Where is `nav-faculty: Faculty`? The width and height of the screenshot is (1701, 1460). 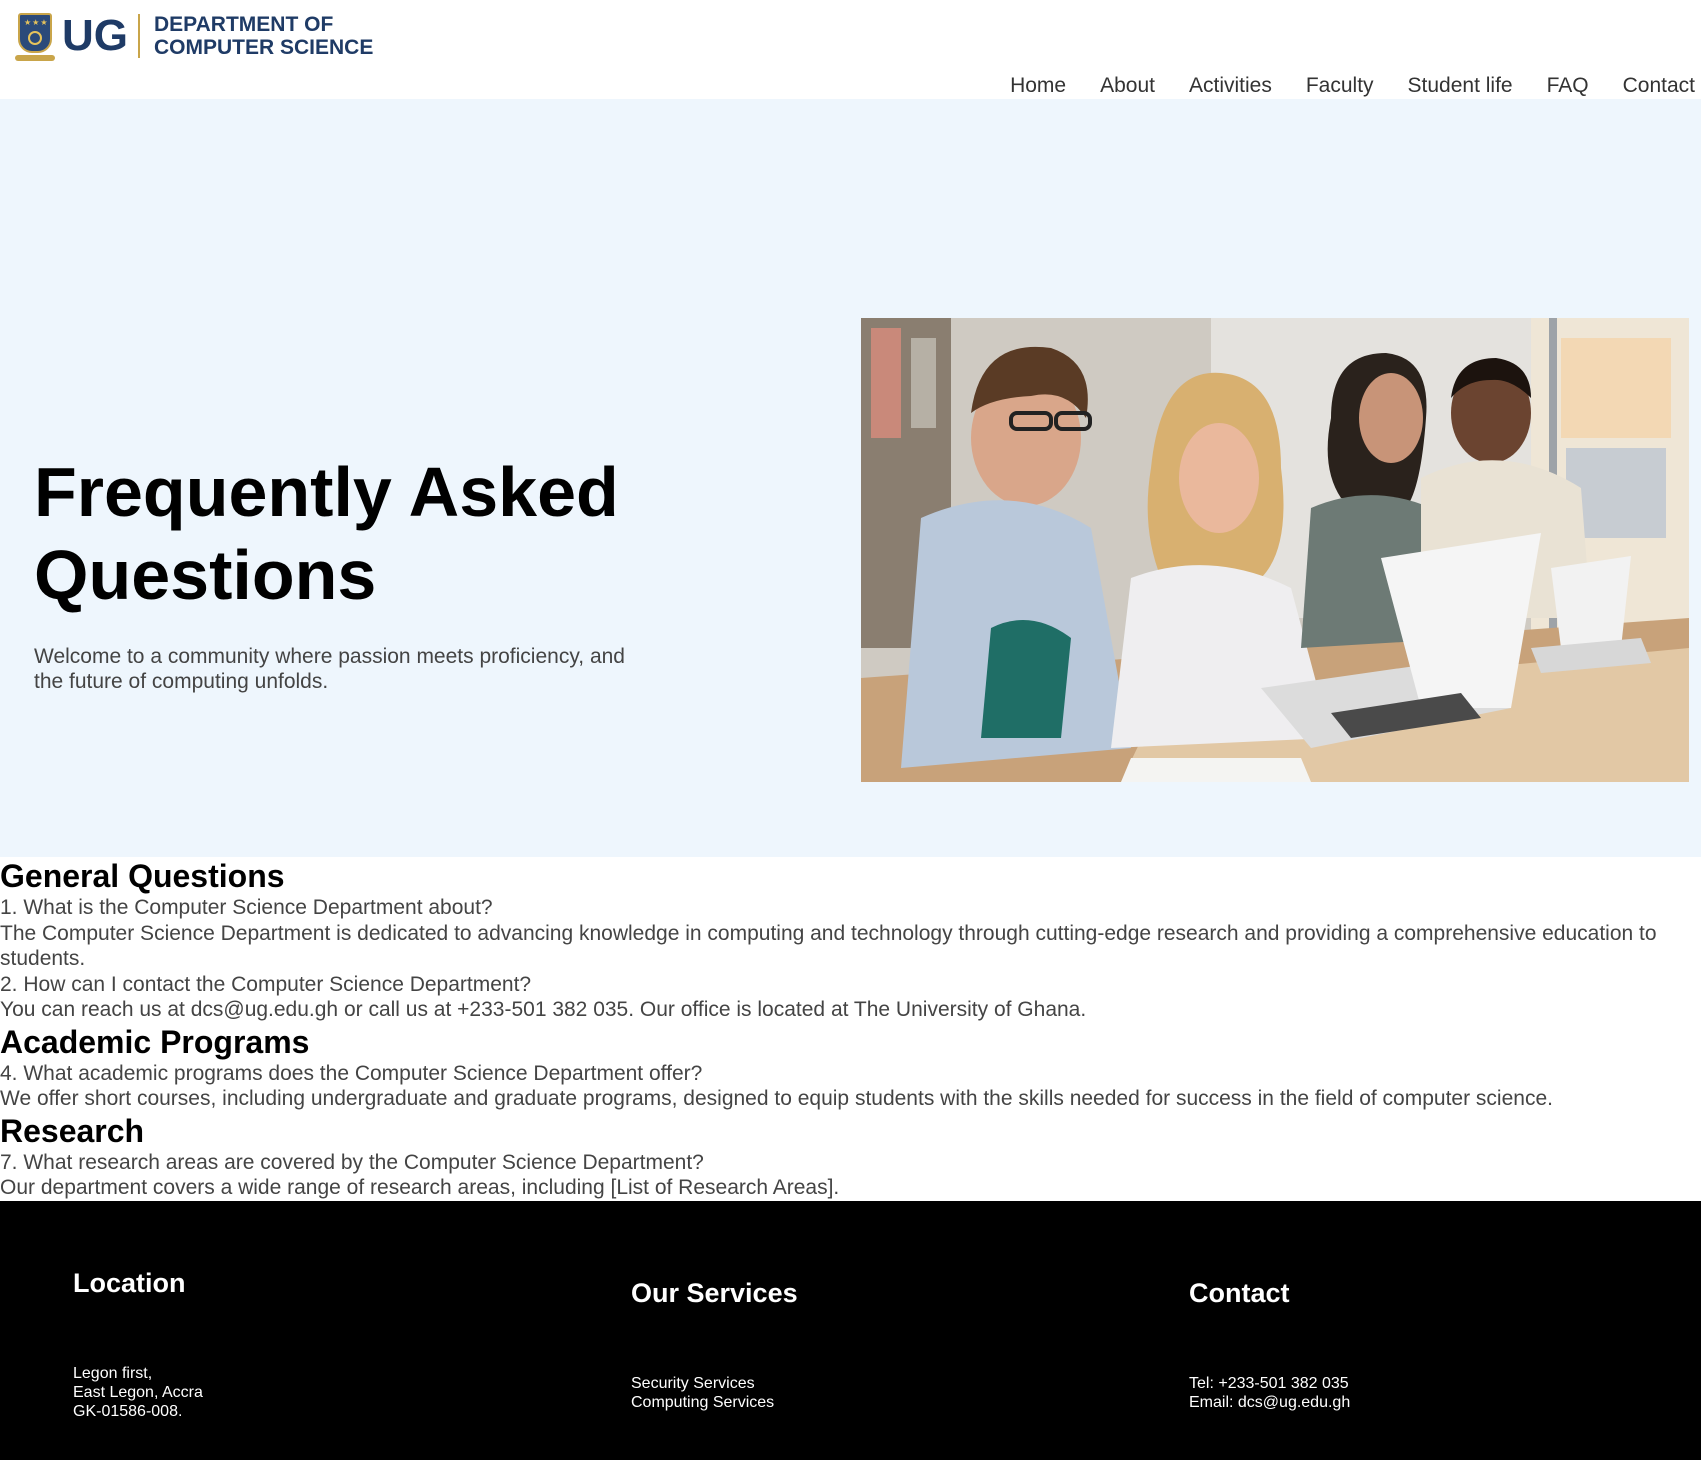 nav-faculty: Faculty is located at coordinates (1340, 86).